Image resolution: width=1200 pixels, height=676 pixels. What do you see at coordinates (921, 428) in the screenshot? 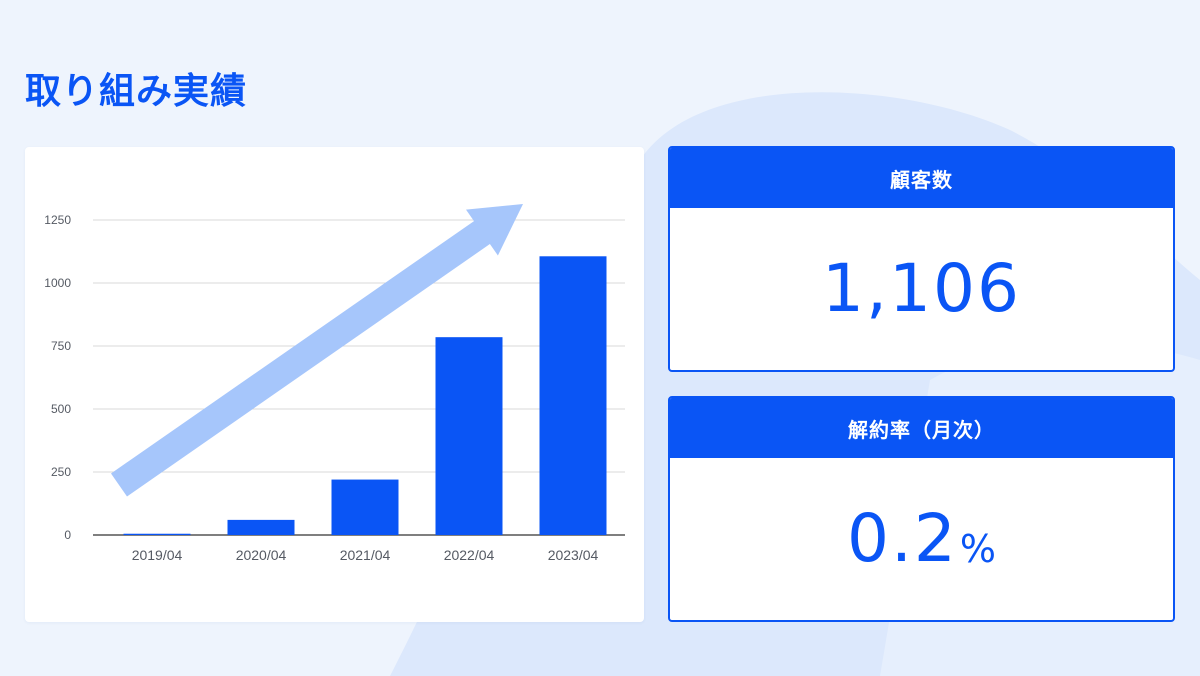
I see `churn-rate-label: 解約率（月次）` at bounding box center [921, 428].